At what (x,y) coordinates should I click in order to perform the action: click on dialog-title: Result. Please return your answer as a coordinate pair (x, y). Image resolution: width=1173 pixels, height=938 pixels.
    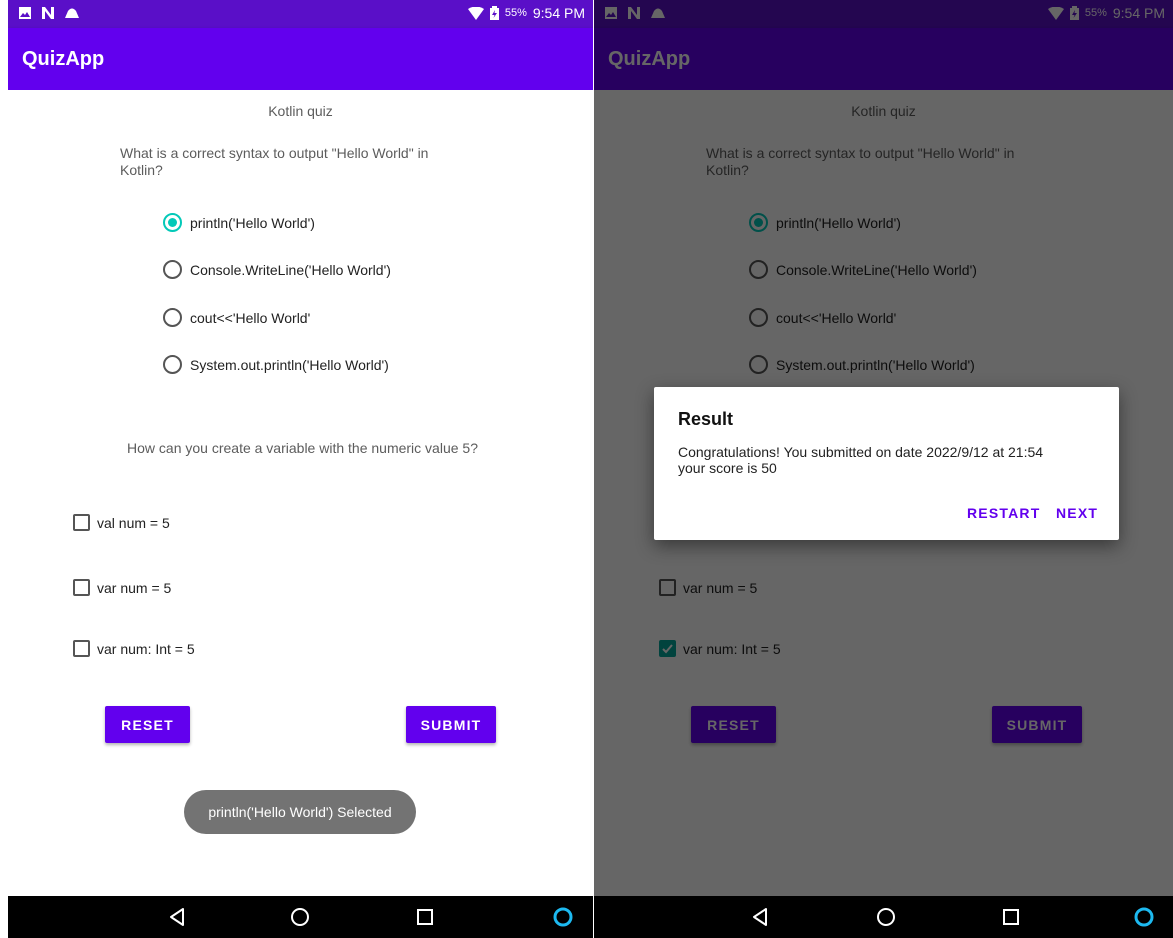
    Looking at the image, I should click on (706, 419).